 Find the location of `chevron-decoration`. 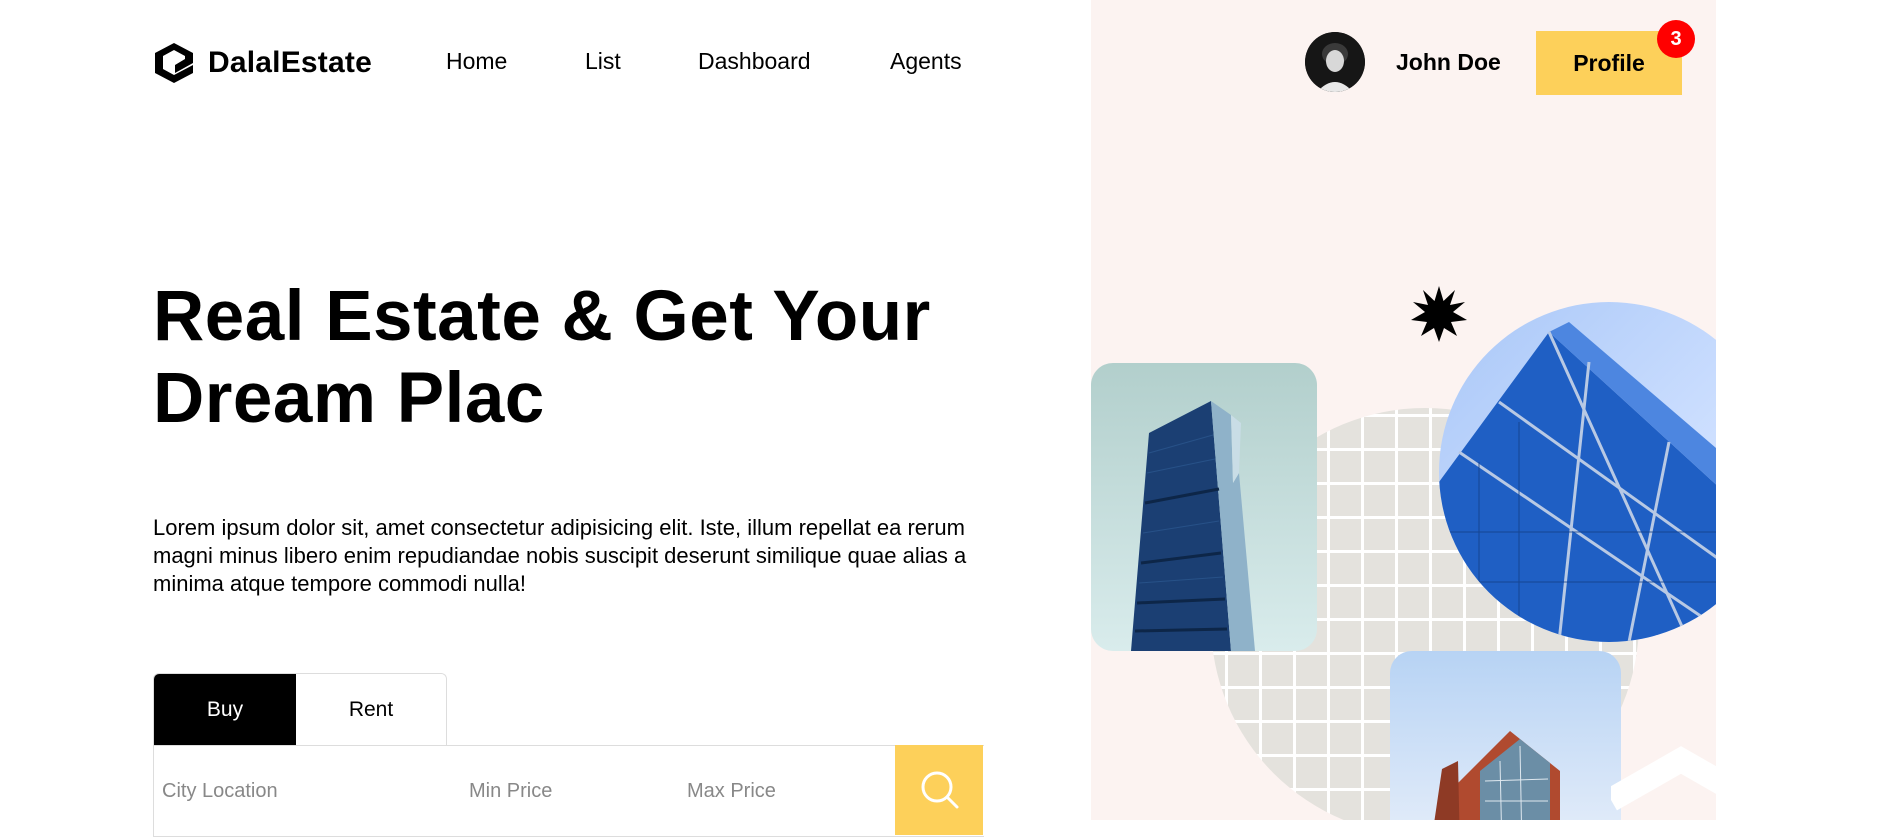

chevron-decoration is located at coordinates (1663, 778).